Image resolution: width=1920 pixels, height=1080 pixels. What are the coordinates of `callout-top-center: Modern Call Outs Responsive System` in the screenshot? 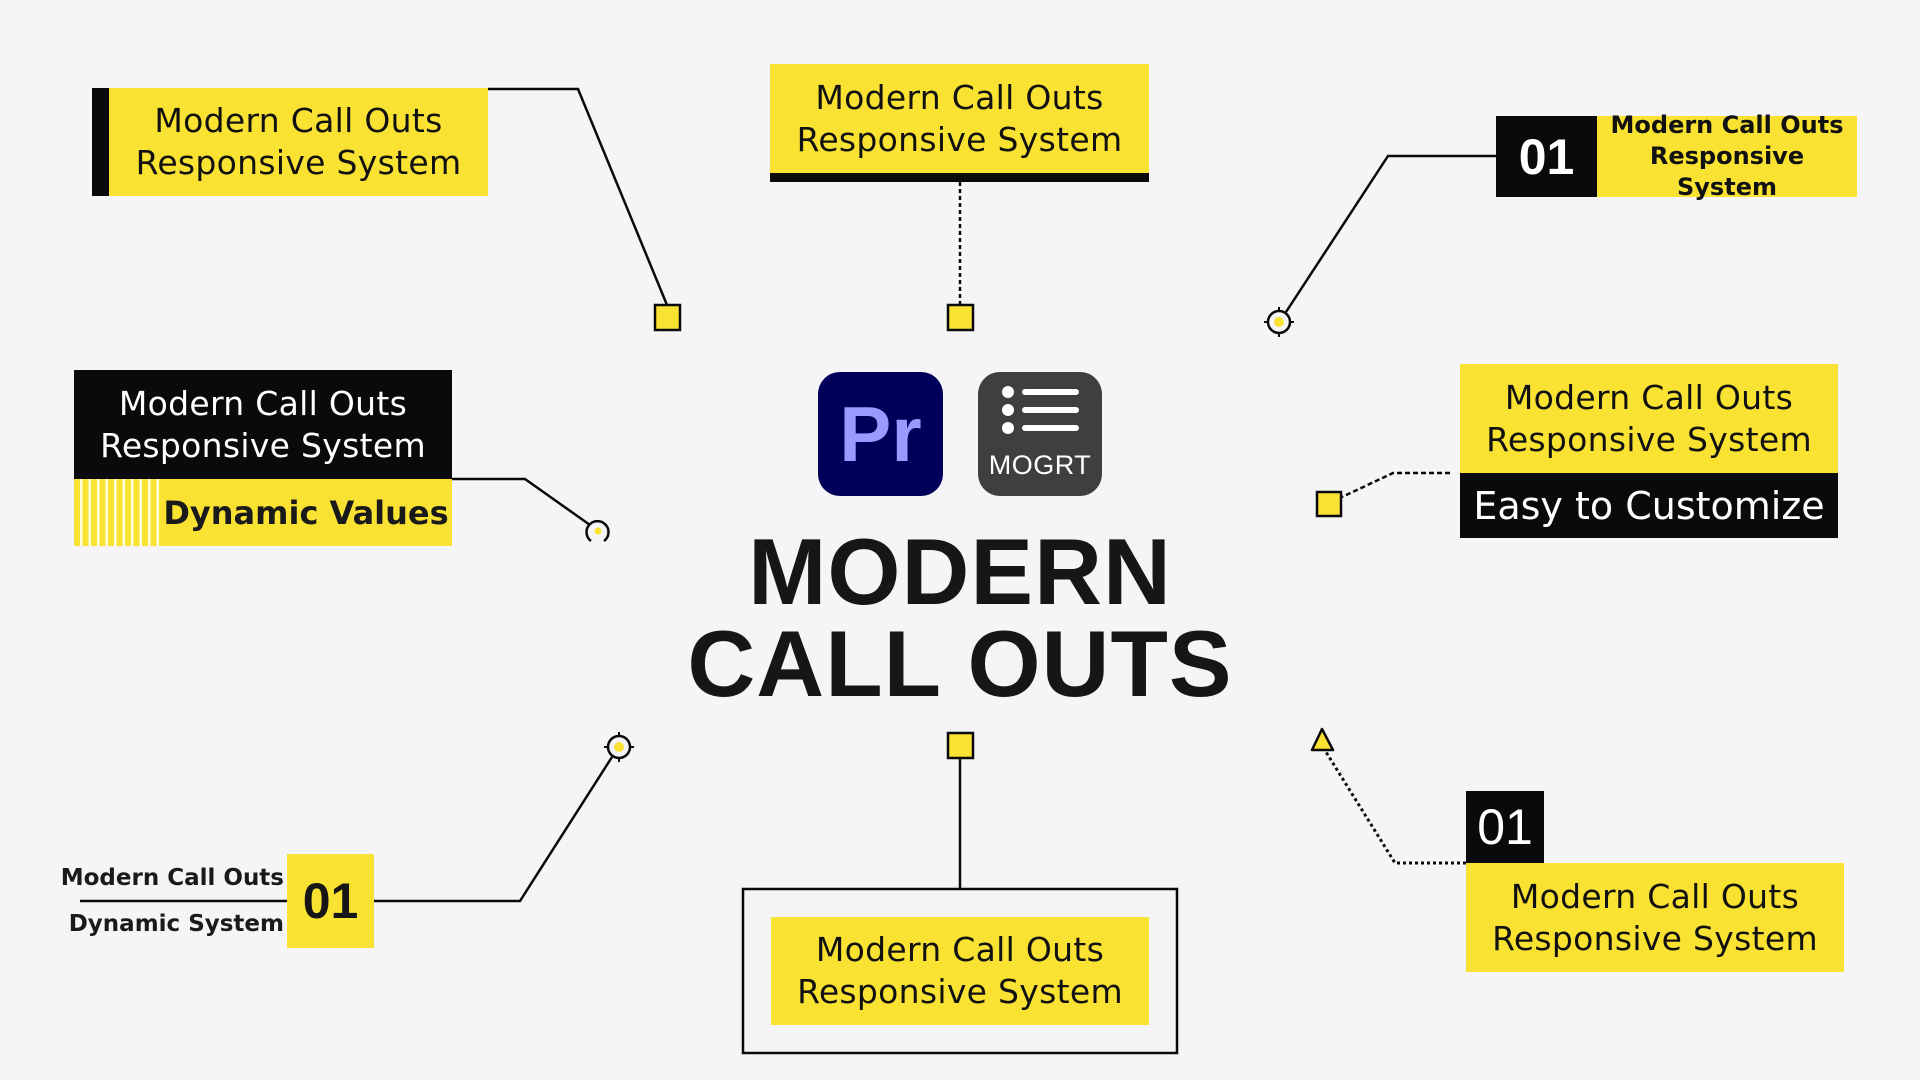 It's located at (959, 123).